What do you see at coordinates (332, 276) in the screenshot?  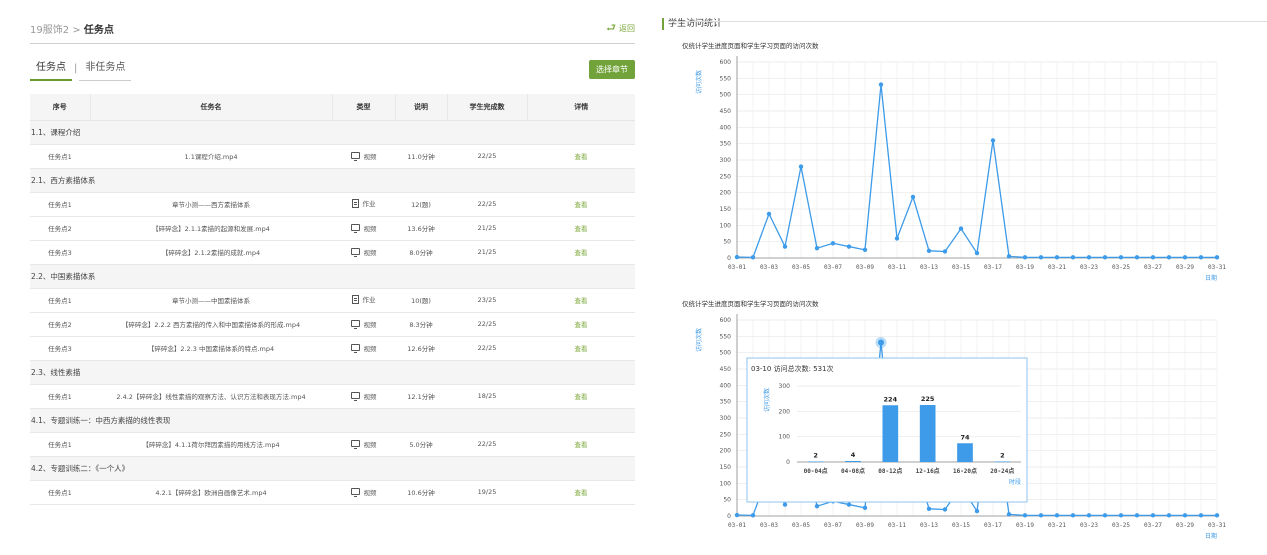 I see `section-title: 2.2、中国素描体系` at bounding box center [332, 276].